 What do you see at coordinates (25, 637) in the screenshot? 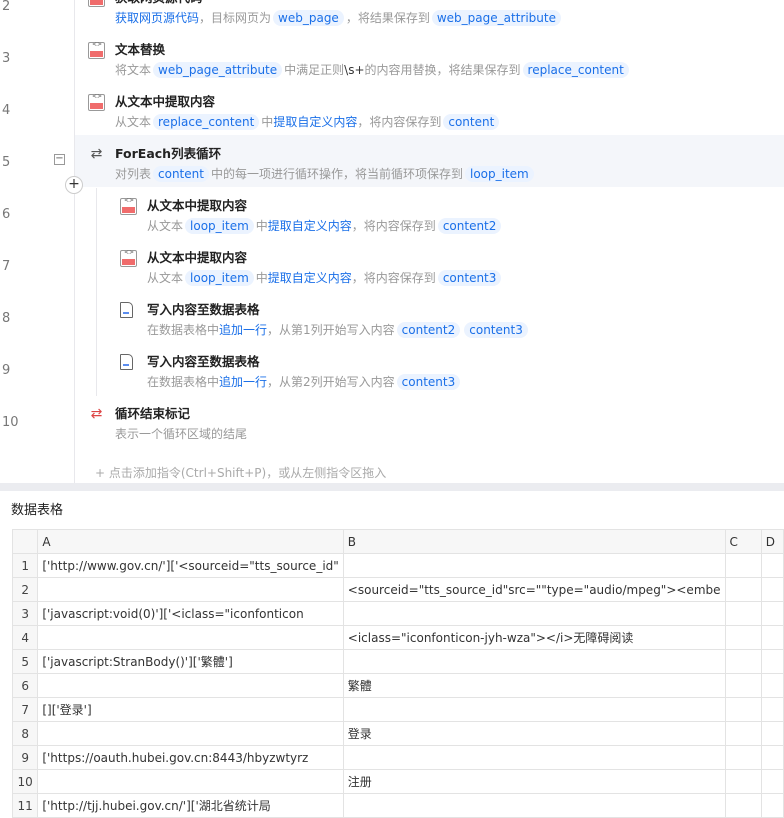
I see `row-number: 4` at bounding box center [25, 637].